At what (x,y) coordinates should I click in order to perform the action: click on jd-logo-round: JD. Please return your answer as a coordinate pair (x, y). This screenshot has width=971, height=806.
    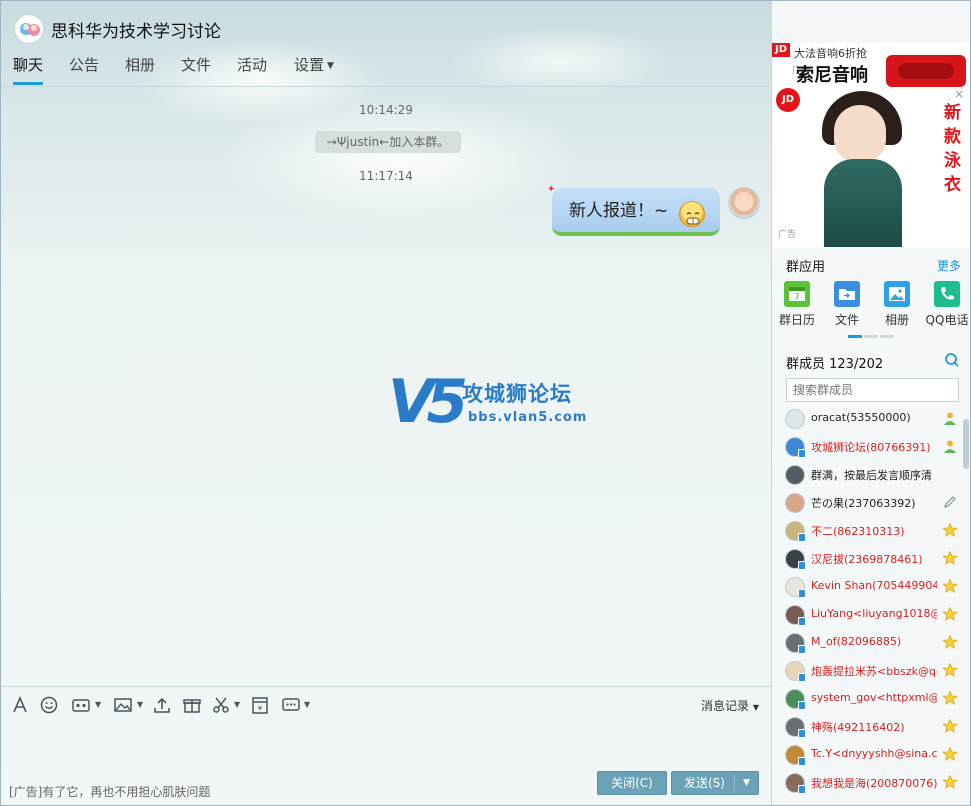
    Looking at the image, I should click on (788, 100).